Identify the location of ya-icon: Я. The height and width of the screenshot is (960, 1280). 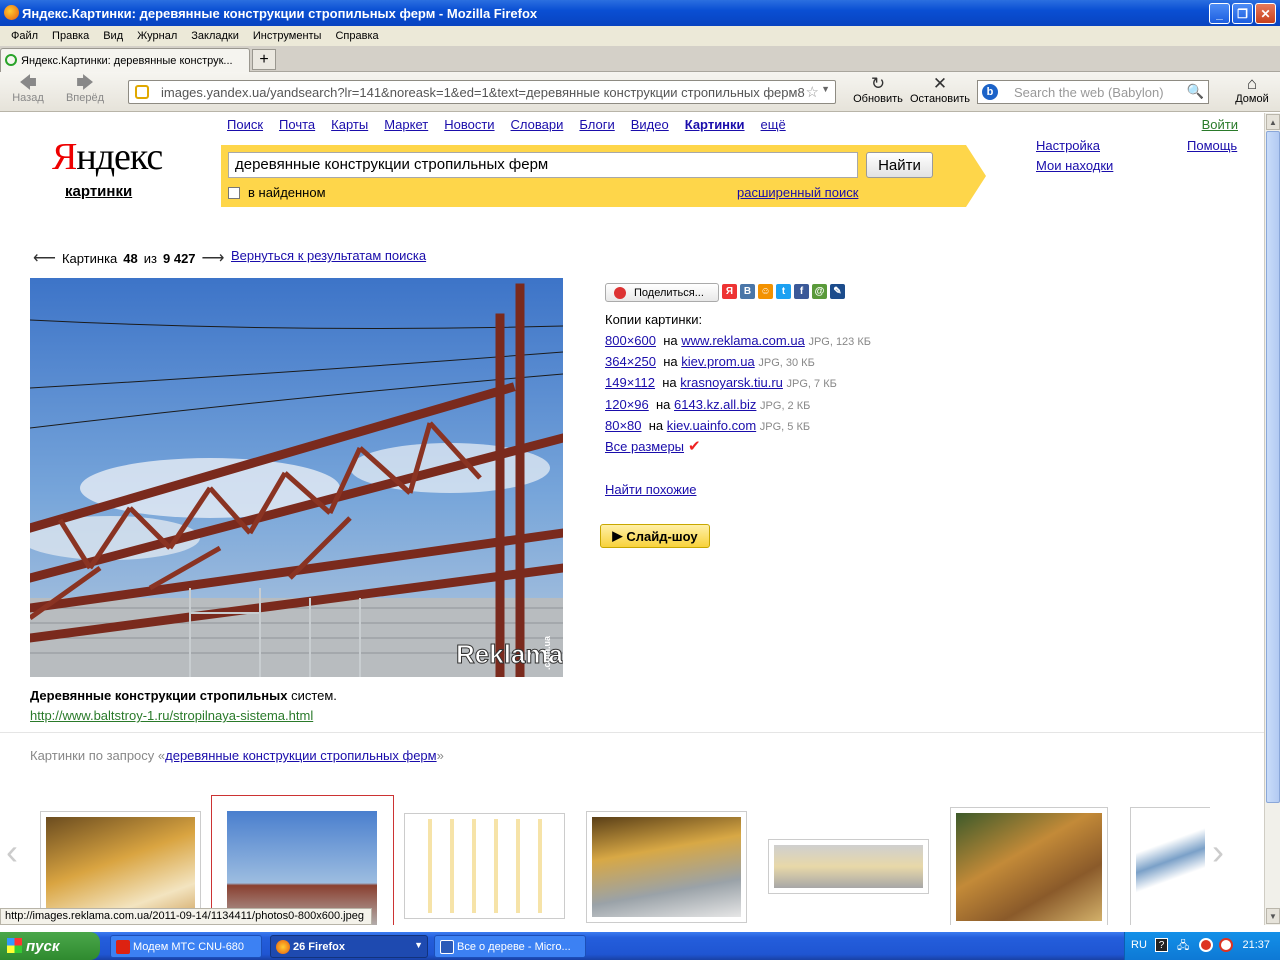
(729, 291).